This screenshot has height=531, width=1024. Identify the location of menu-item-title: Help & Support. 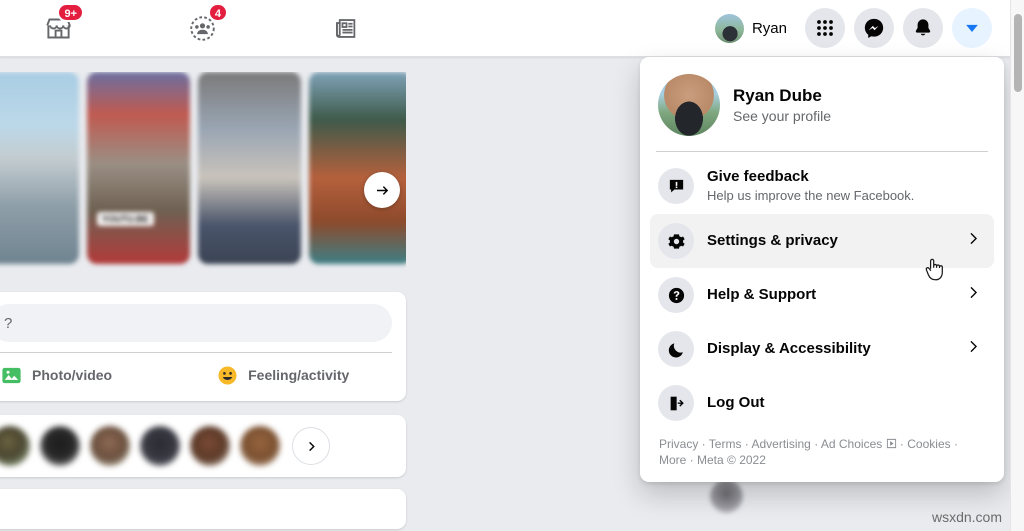
(762, 294).